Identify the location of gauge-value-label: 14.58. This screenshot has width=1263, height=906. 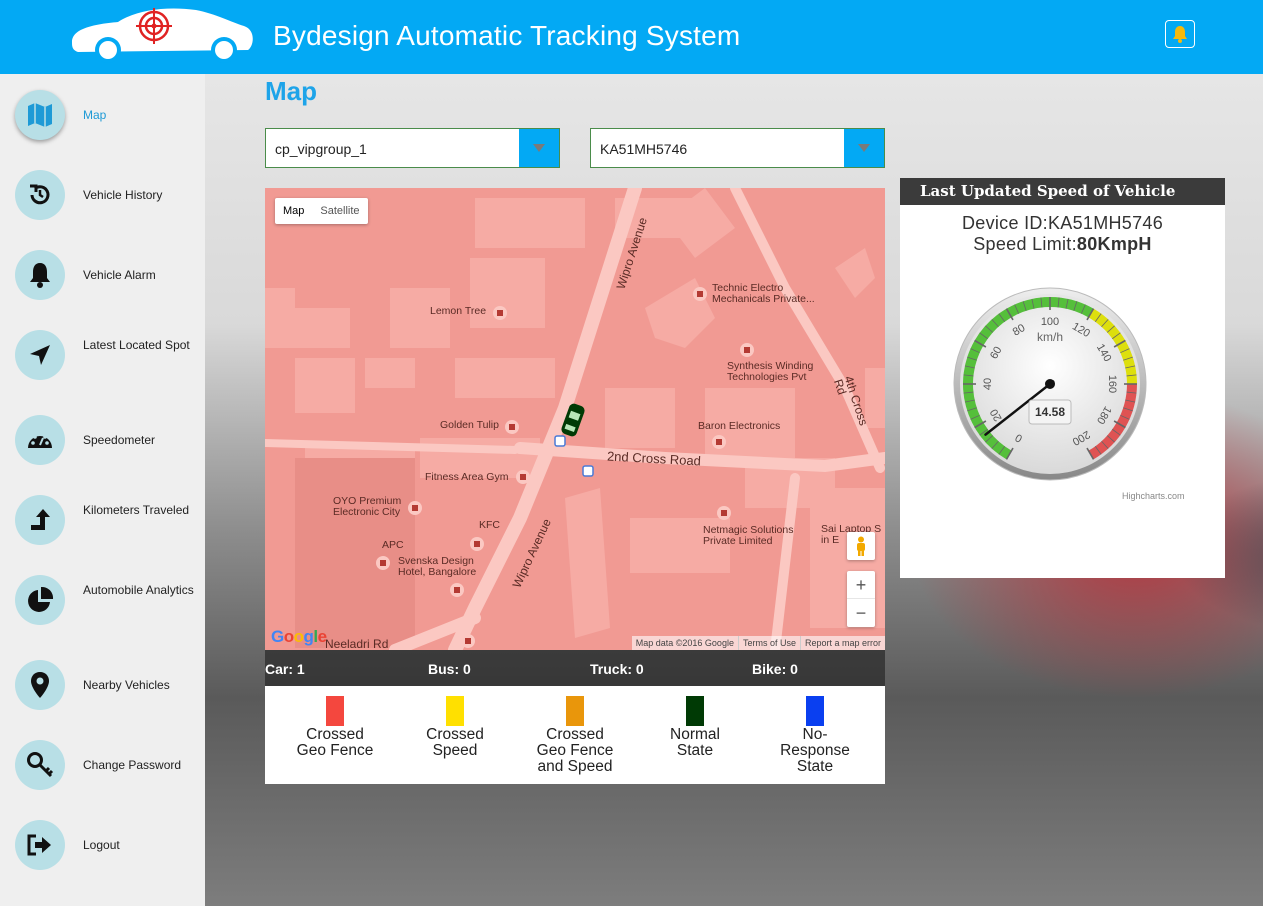
(1050, 412).